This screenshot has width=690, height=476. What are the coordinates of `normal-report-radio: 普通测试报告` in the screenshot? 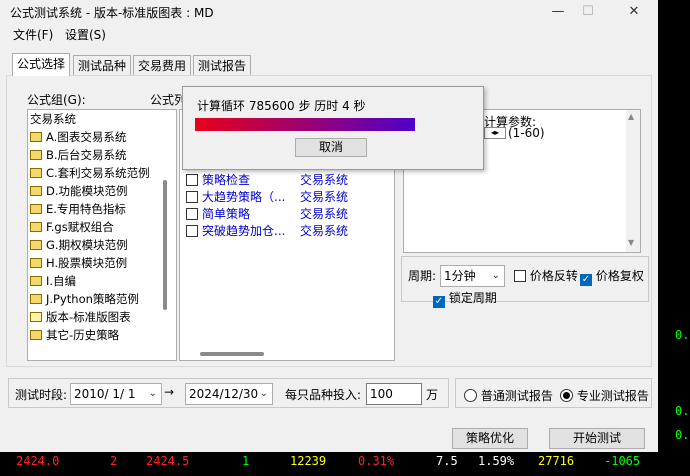 It's located at (508, 395).